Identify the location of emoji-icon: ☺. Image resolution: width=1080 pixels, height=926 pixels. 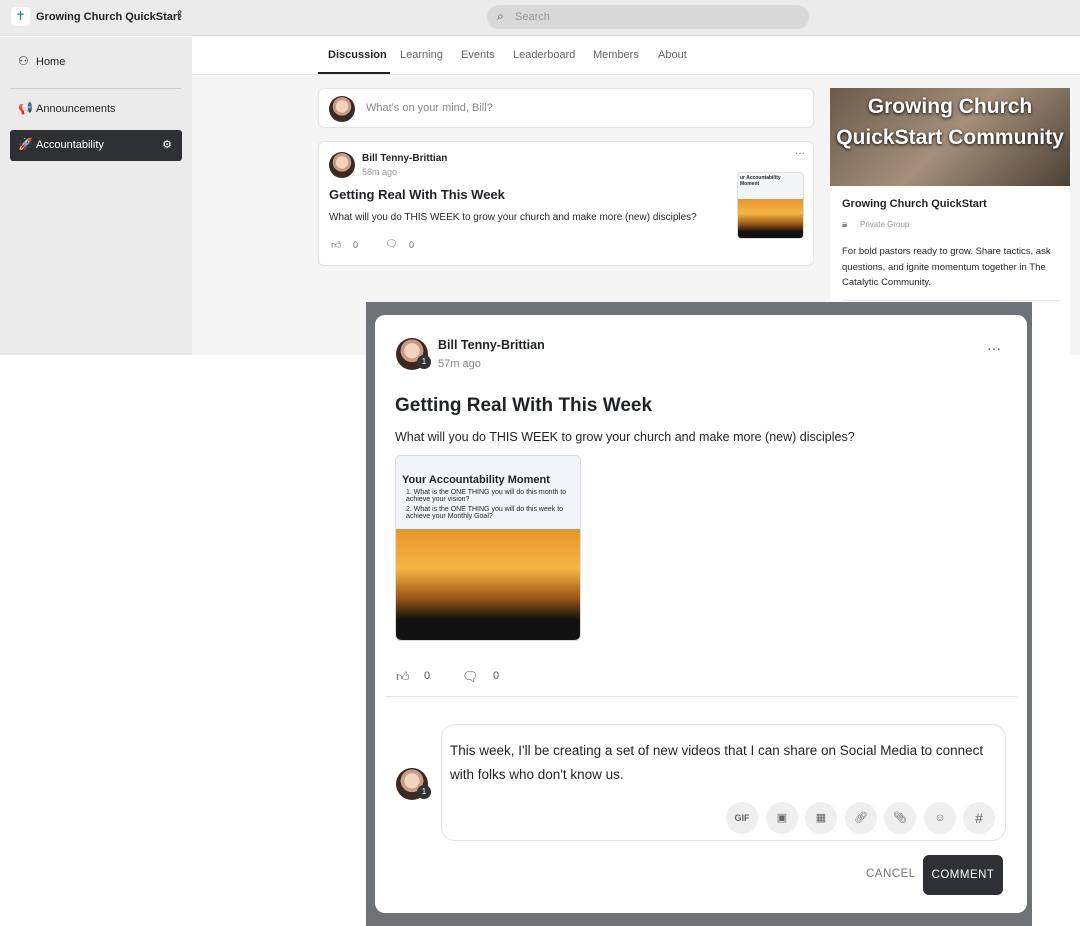
(940, 818).